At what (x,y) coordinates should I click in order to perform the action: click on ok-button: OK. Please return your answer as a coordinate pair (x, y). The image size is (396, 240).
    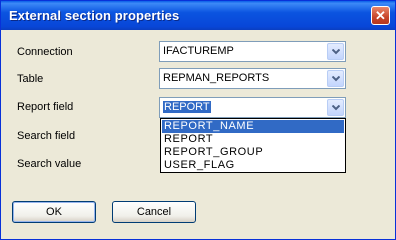
    Looking at the image, I should click on (54, 212).